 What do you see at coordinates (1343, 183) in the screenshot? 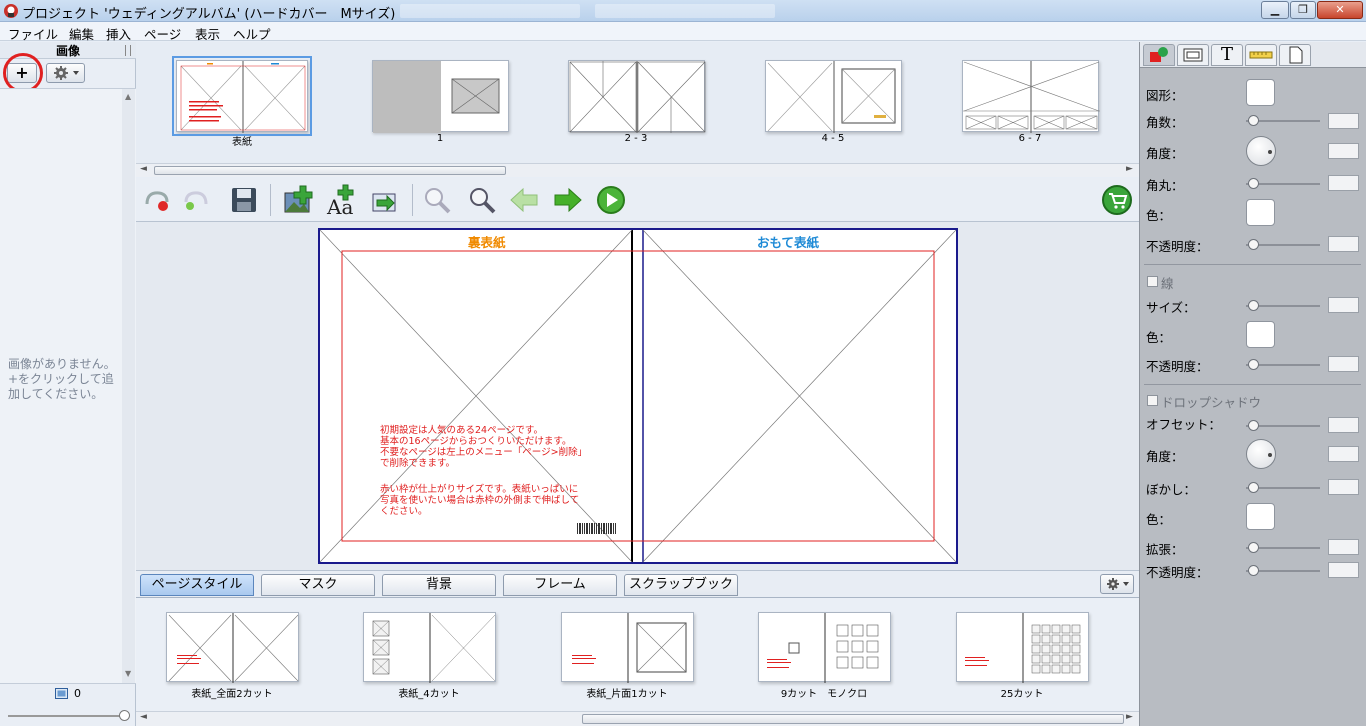
I see `round-corner-field` at bounding box center [1343, 183].